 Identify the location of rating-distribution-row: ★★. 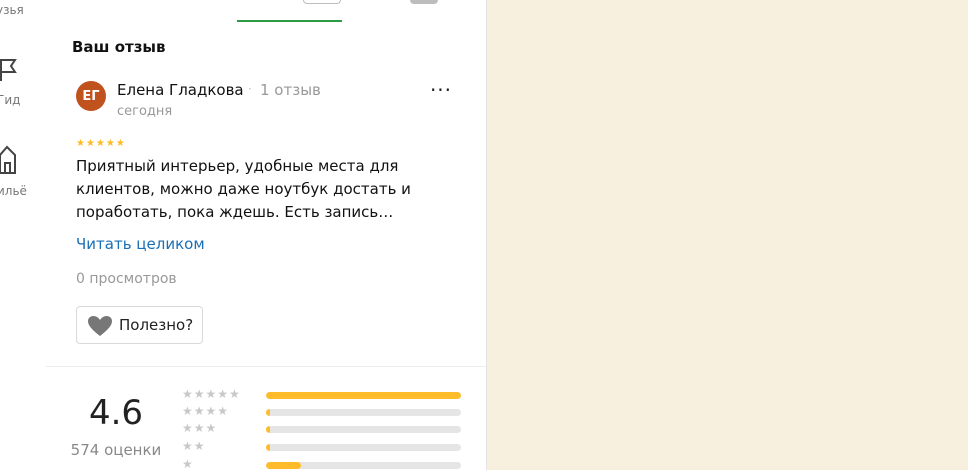
(332, 446).